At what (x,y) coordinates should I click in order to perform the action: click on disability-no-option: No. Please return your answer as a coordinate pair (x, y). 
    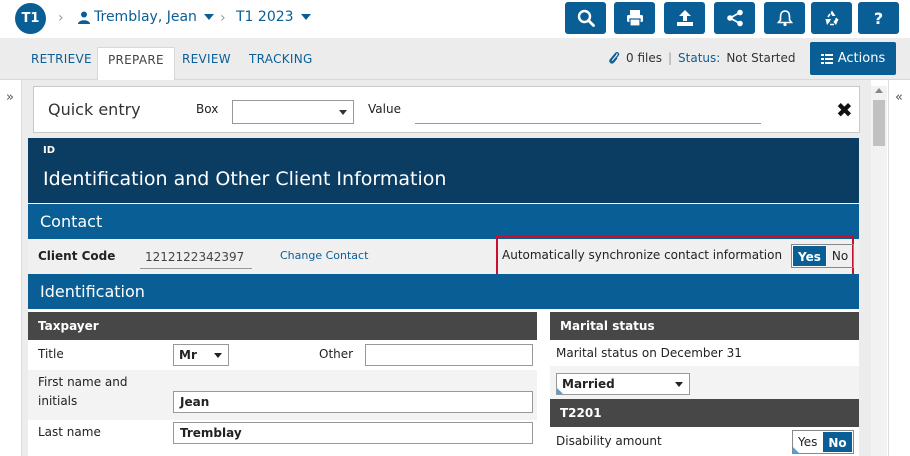
    Looking at the image, I should click on (837, 442).